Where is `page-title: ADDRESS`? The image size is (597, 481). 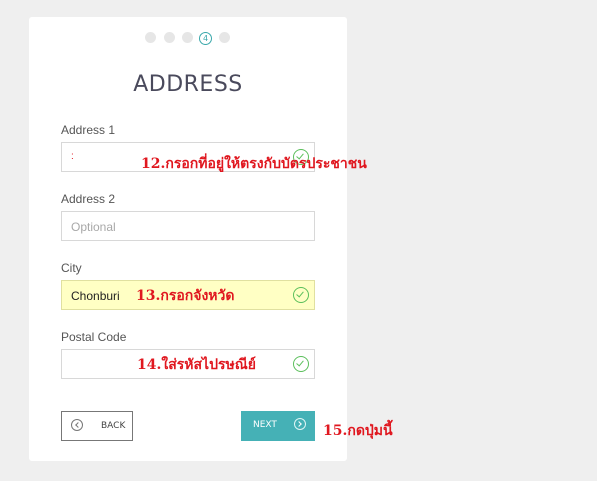
page-title: ADDRESS is located at coordinates (188, 84).